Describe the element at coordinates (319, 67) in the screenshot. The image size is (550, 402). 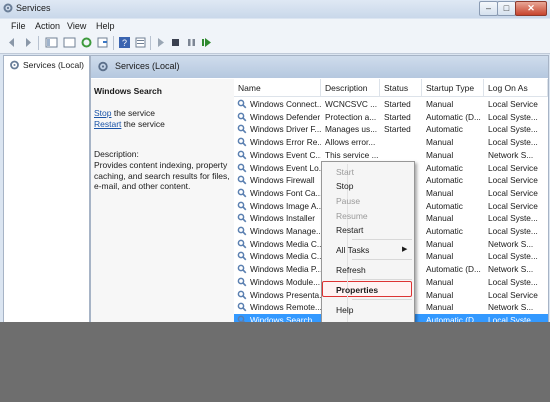
I see `panel-header: Services (Local)` at that location.